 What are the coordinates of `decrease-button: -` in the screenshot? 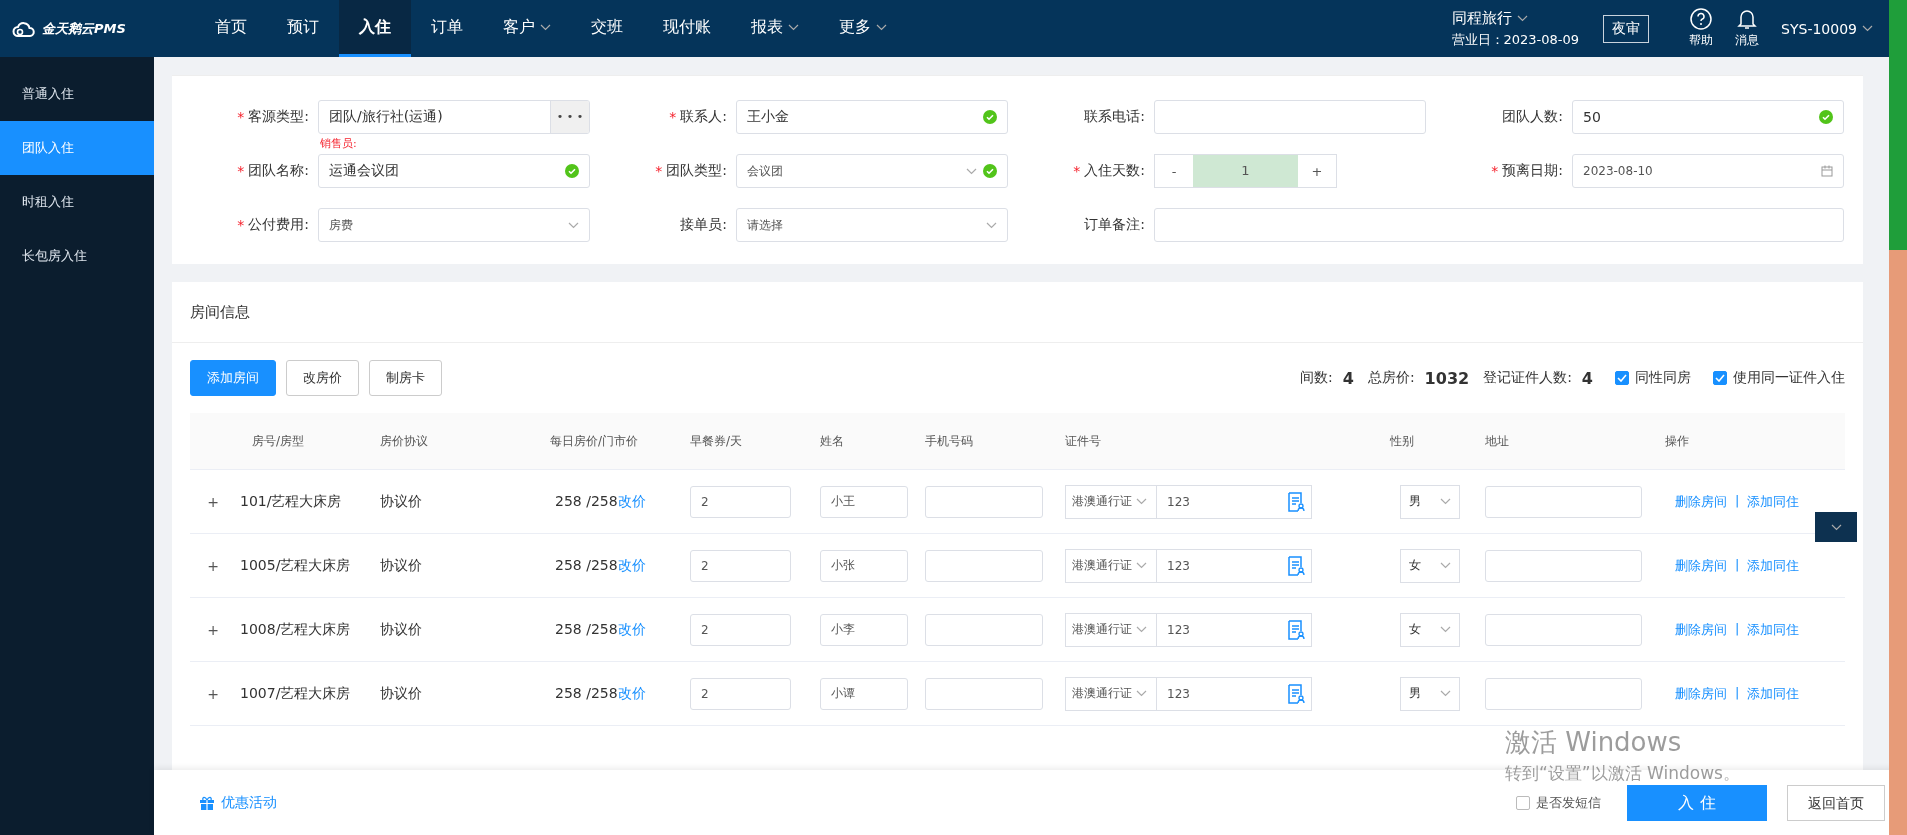 It's located at (1174, 171).